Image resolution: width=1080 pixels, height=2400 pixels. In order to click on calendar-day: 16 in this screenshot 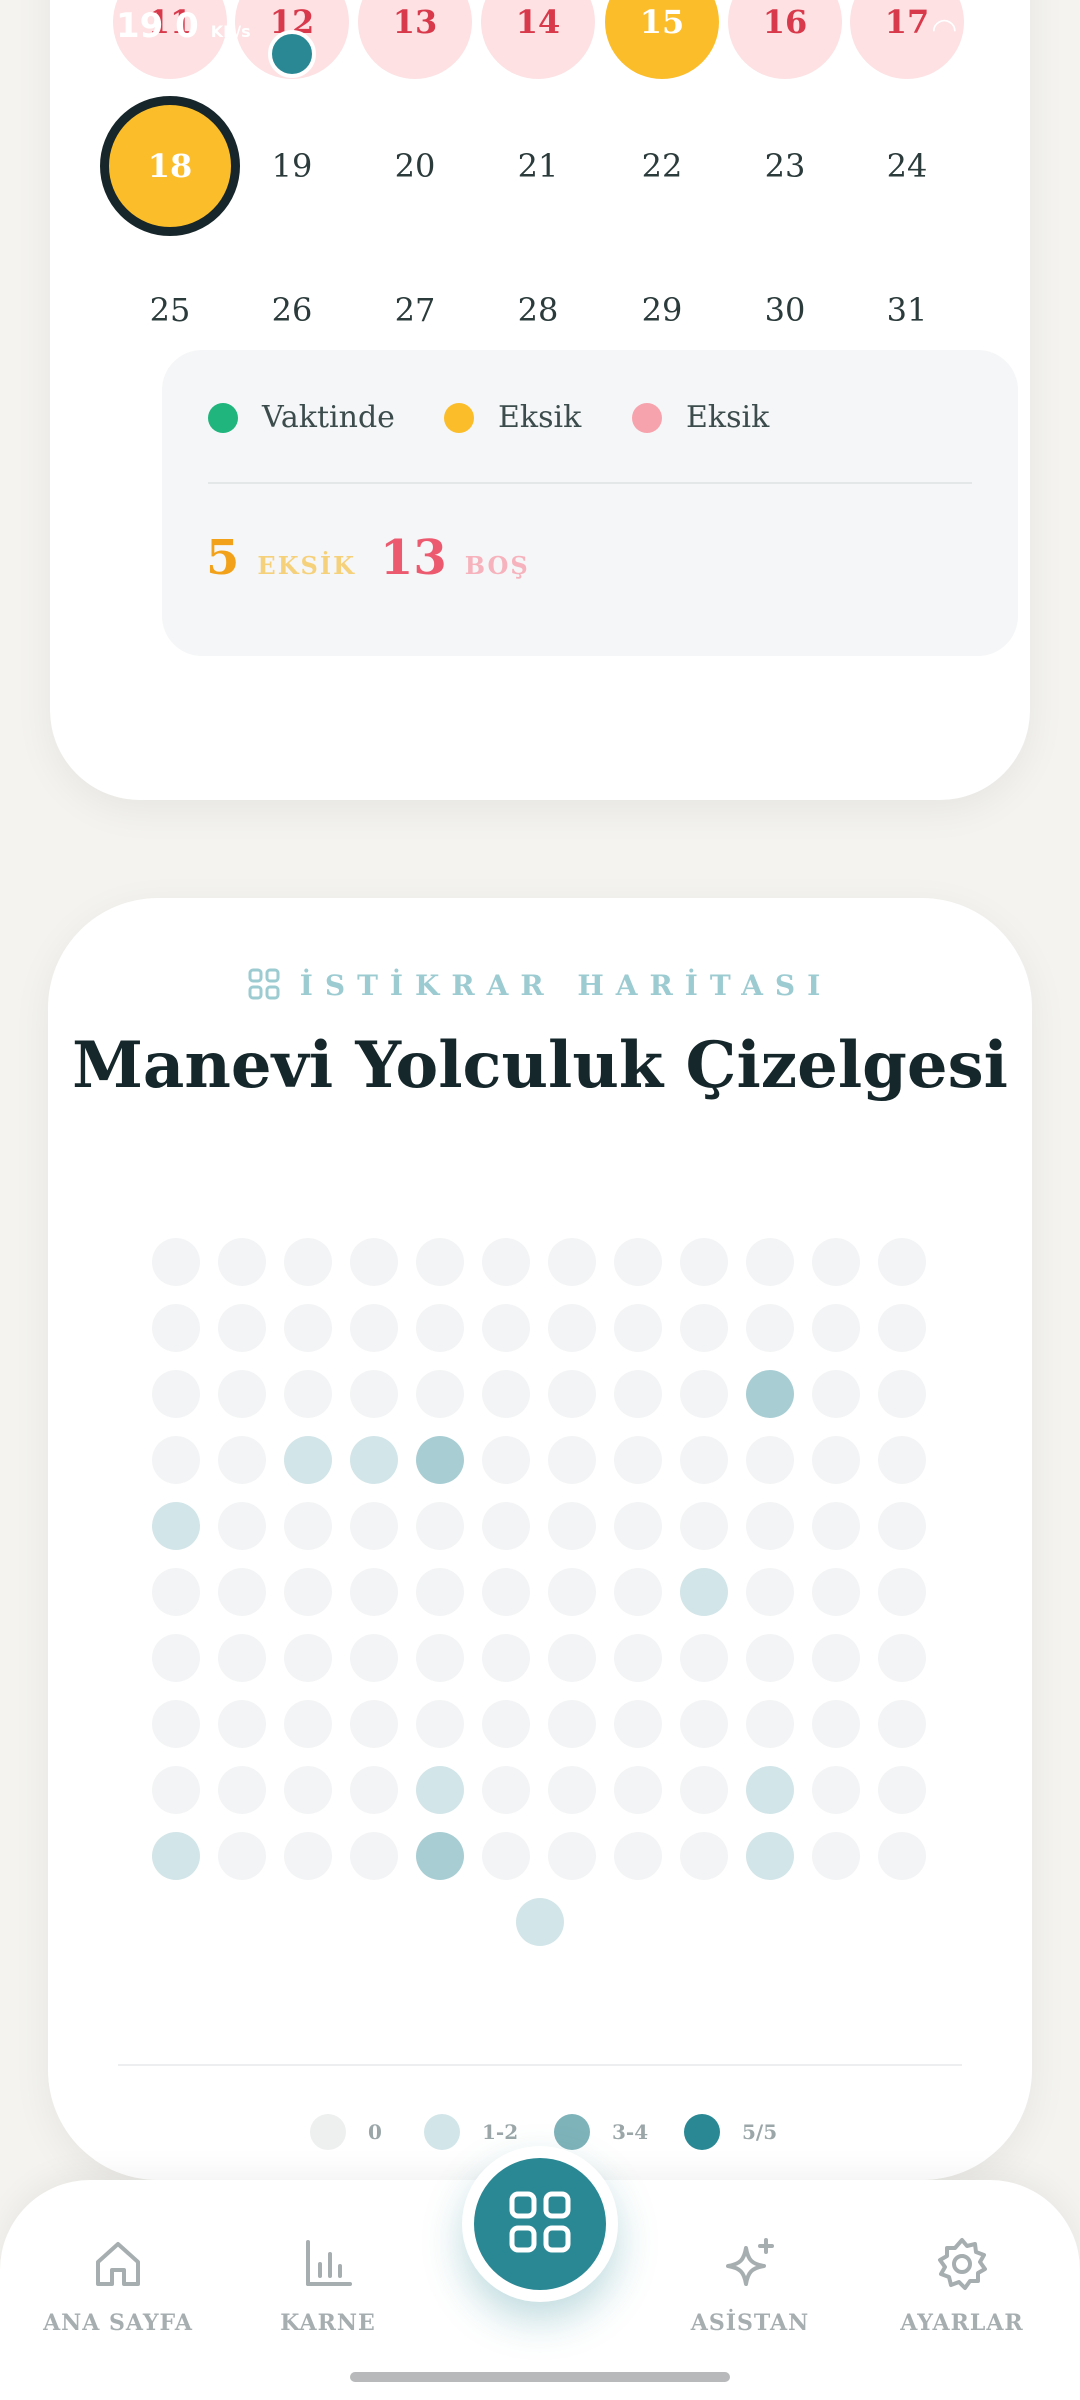, I will do `click(785, 39)`.